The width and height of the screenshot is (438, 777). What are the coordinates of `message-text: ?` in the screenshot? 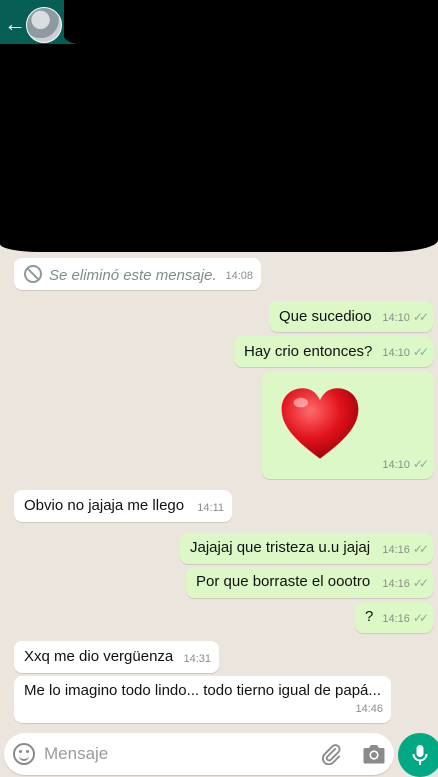 It's located at (369, 616).